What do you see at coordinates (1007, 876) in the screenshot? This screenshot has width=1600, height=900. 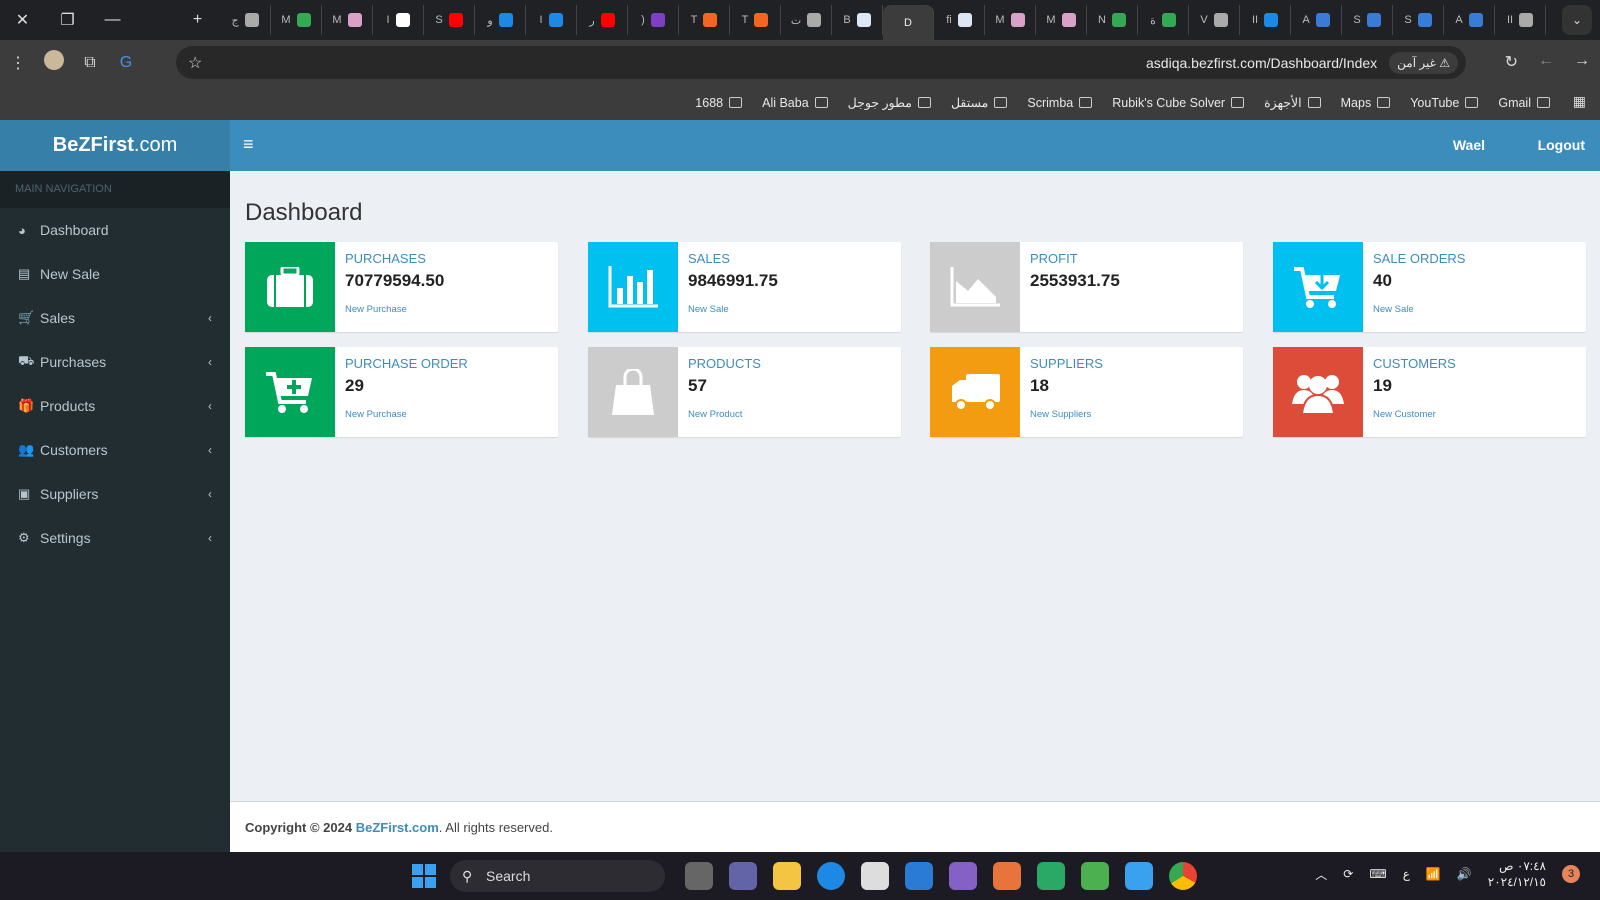 I see `snipping-tool-icon` at bounding box center [1007, 876].